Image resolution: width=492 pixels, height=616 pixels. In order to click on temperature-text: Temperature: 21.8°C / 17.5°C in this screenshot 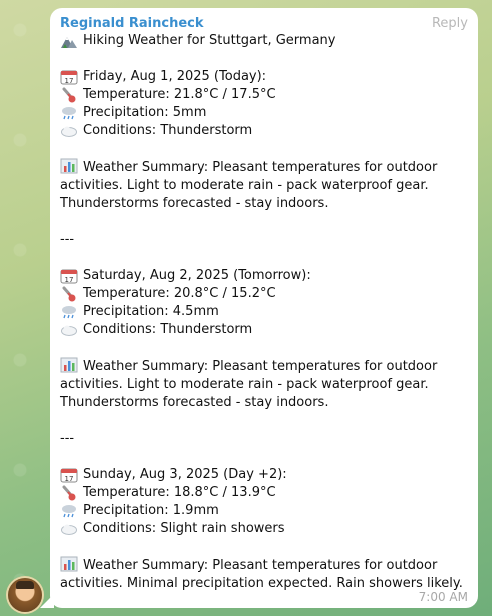, I will do `click(179, 94)`.